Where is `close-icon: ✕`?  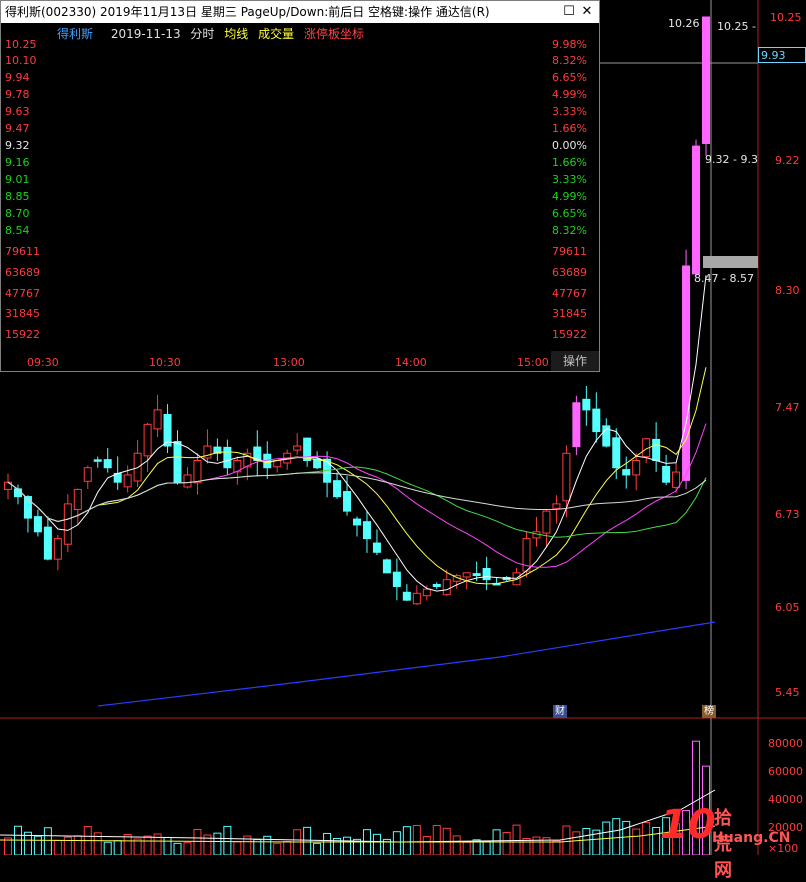
close-icon: ✕ is located at coordinates (587, 12).